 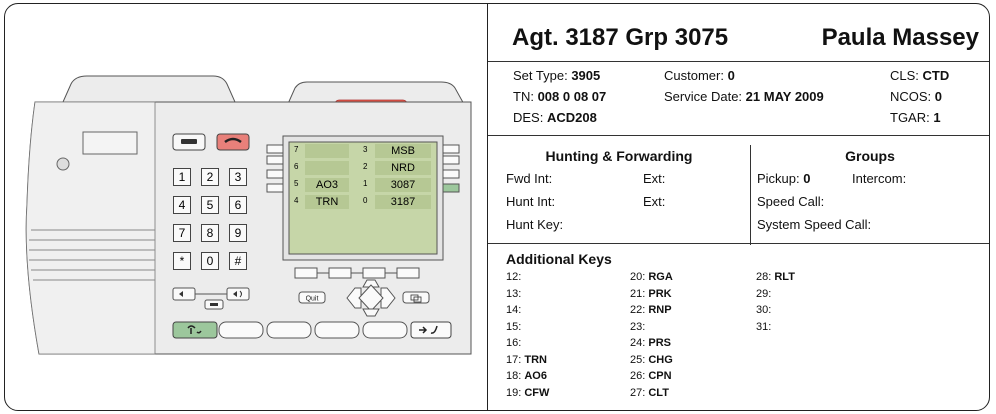 I want to click on key-number: 22:, so click(x=638, y=310).